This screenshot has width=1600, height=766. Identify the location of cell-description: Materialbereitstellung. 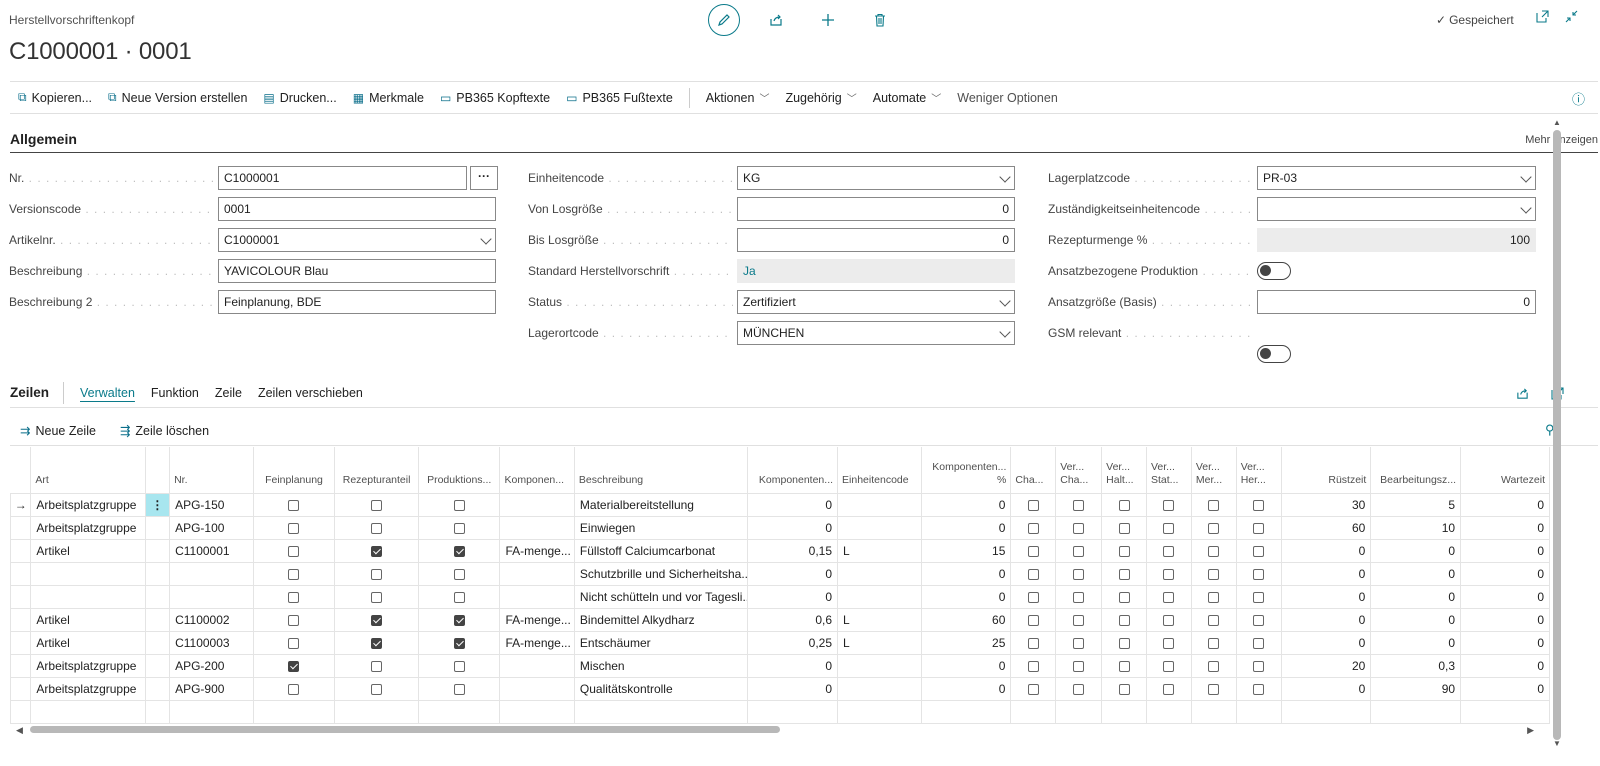
(661, 504).